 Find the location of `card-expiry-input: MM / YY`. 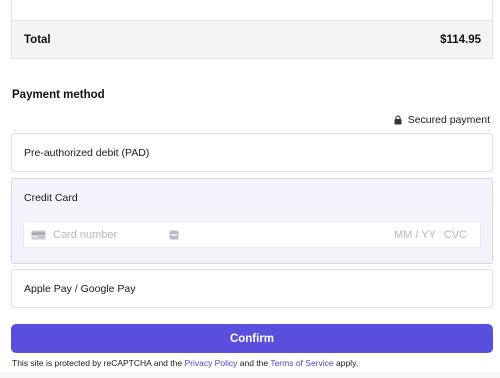

card-expiry-input: MM / YY is located at coordinates (415, 235).